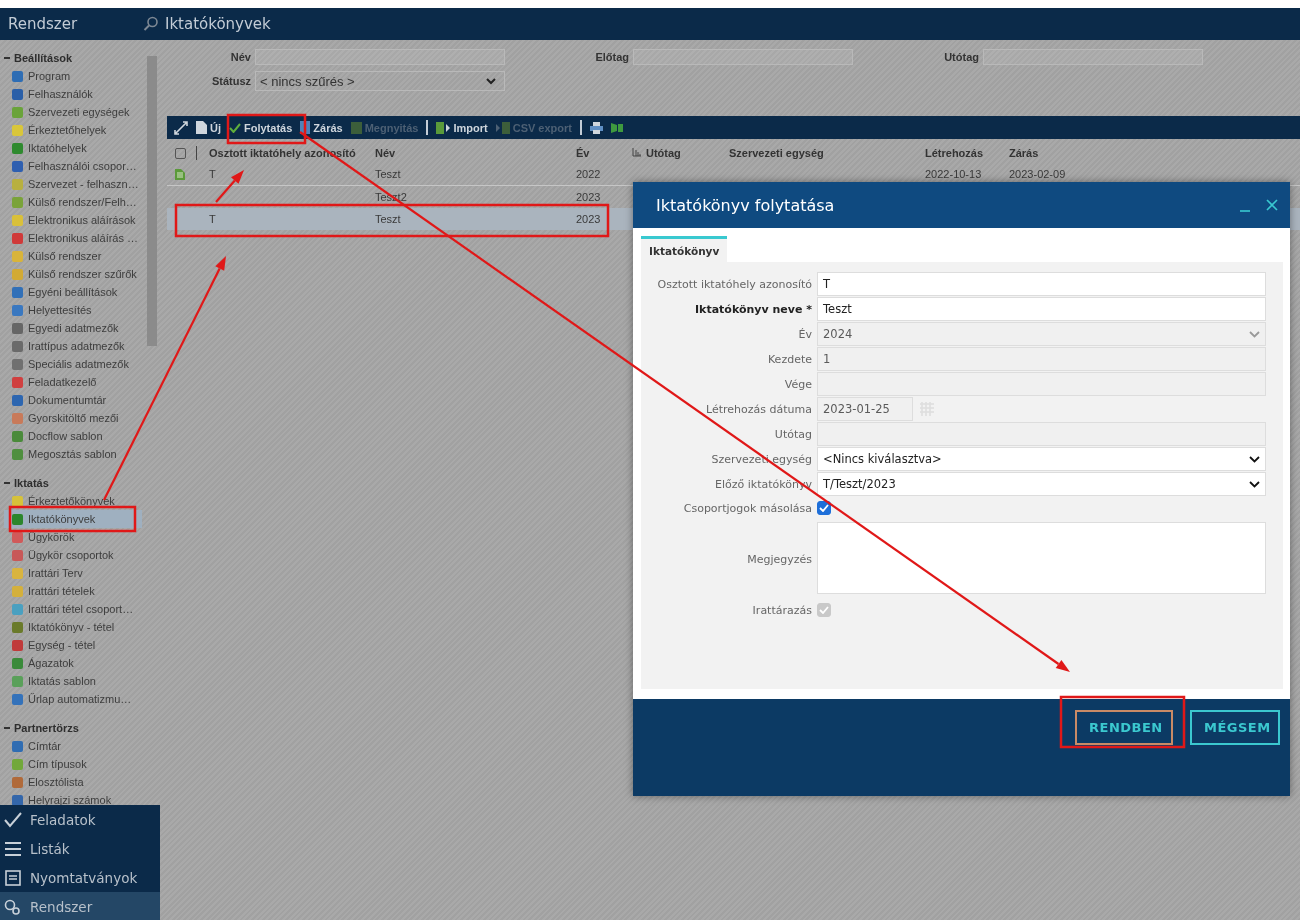 This screenshot has height=920, width=1300. What do you see at coordinates (208, 127) in the screenshot?
I see `toolbar-button: Új` at bounding box center [208, 127].